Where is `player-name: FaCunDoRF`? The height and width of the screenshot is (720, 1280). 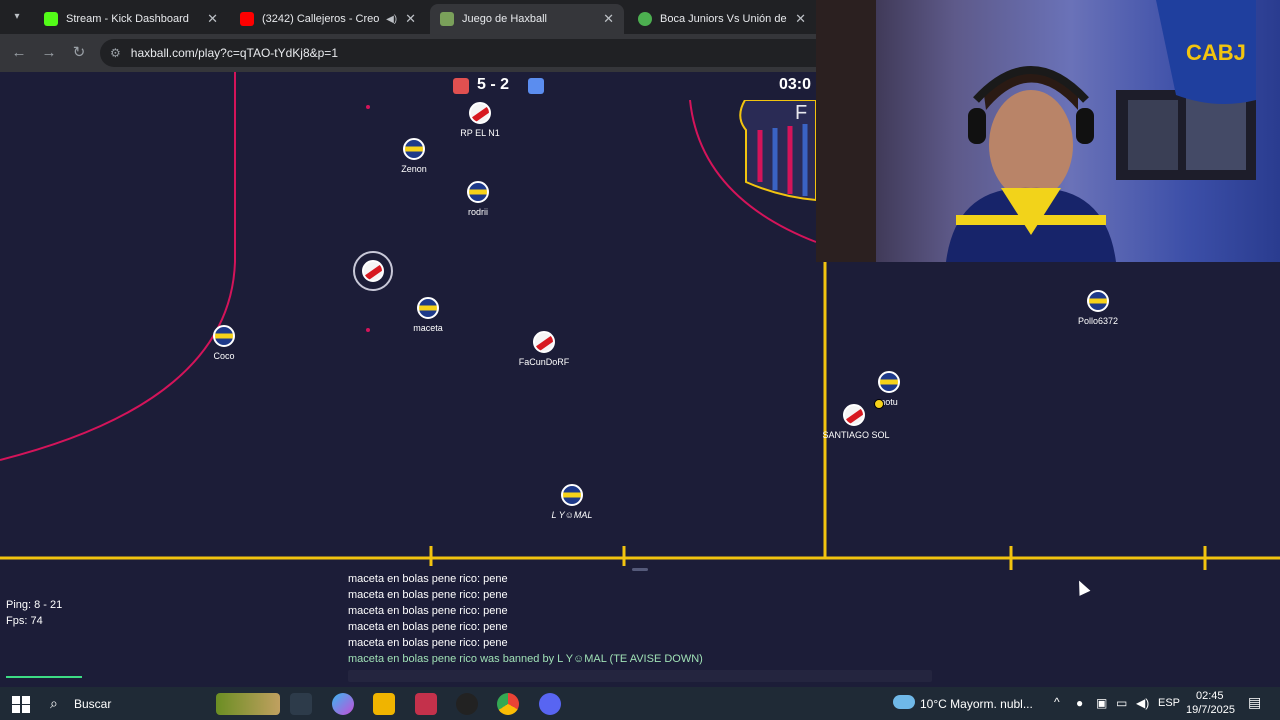
player-name: FaCunDoRF is located at coordinates (544, 362).